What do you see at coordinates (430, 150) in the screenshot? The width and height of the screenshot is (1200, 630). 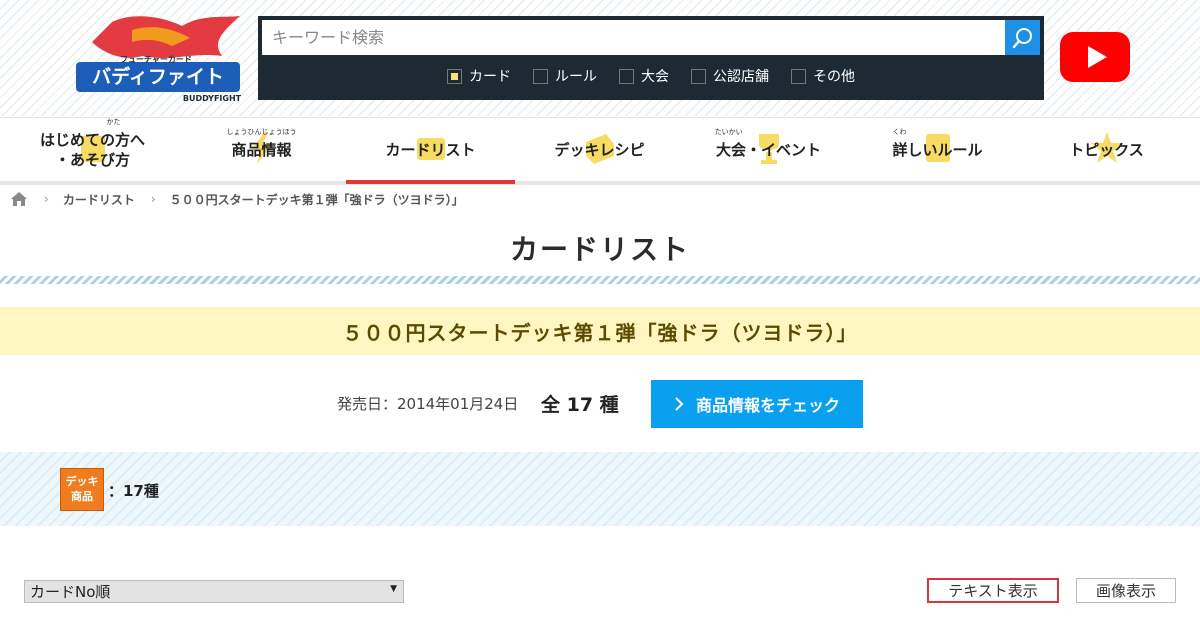 I see `nav-cardlist: カードリスト` at bounding box center [430, 150].